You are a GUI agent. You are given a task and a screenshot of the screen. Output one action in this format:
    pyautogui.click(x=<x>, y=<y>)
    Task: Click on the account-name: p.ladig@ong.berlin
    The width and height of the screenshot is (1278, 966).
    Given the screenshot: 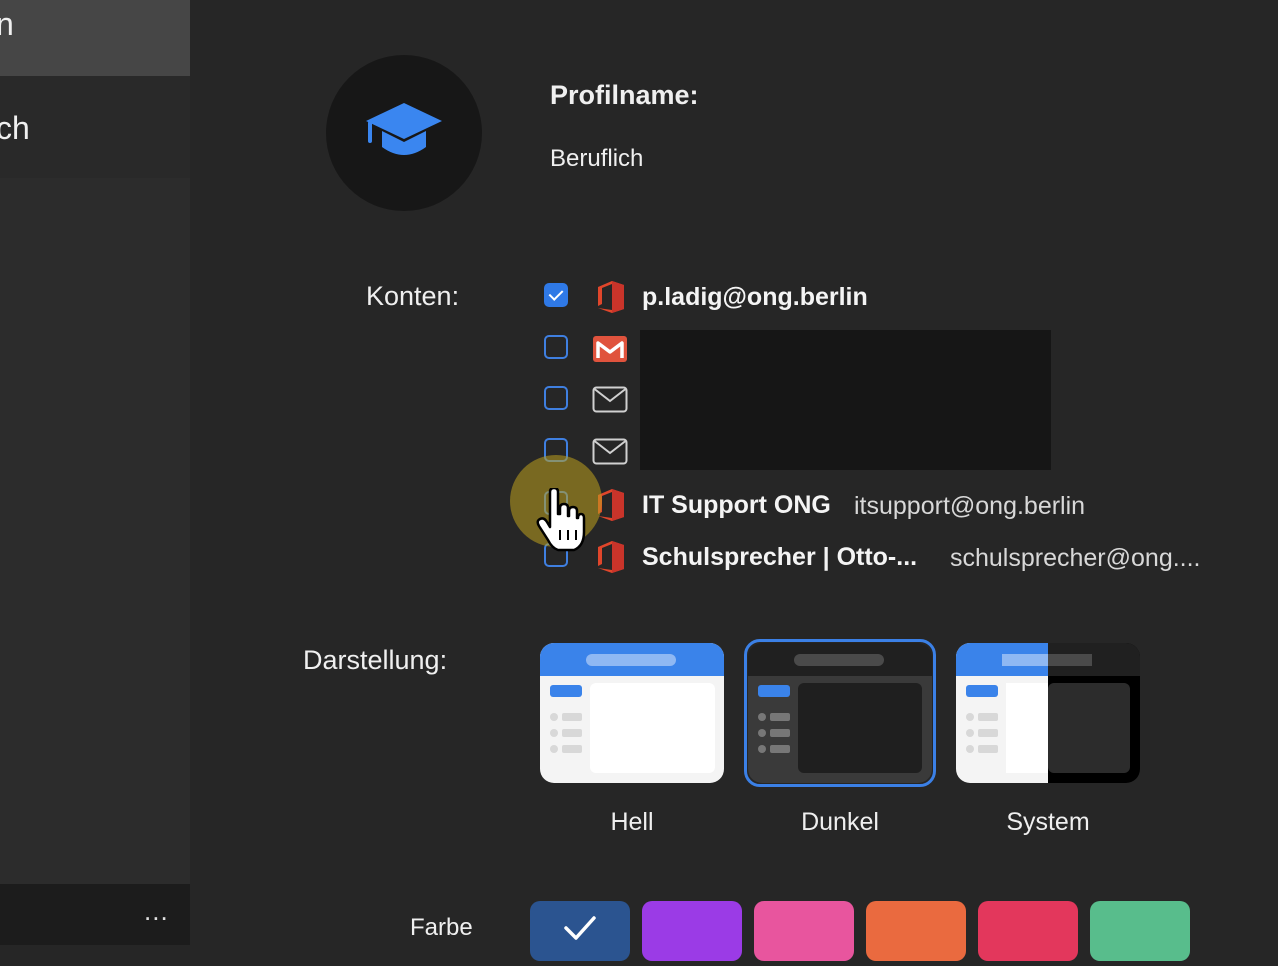 What is the action you would take?
    pyautogui.click(x=755, y=297)
    